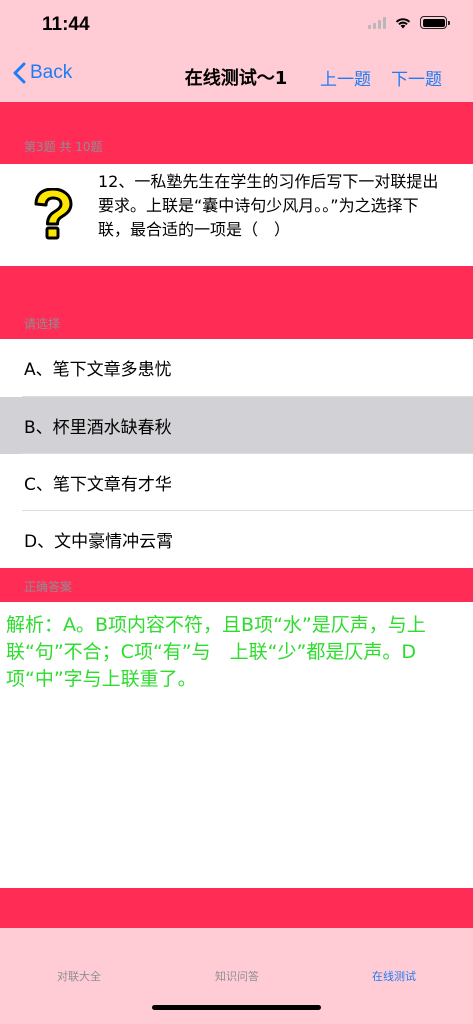 Image resolution: width=473 pixels, height=1024 pixels. I want to click on battery-icon, so click(435, 22).